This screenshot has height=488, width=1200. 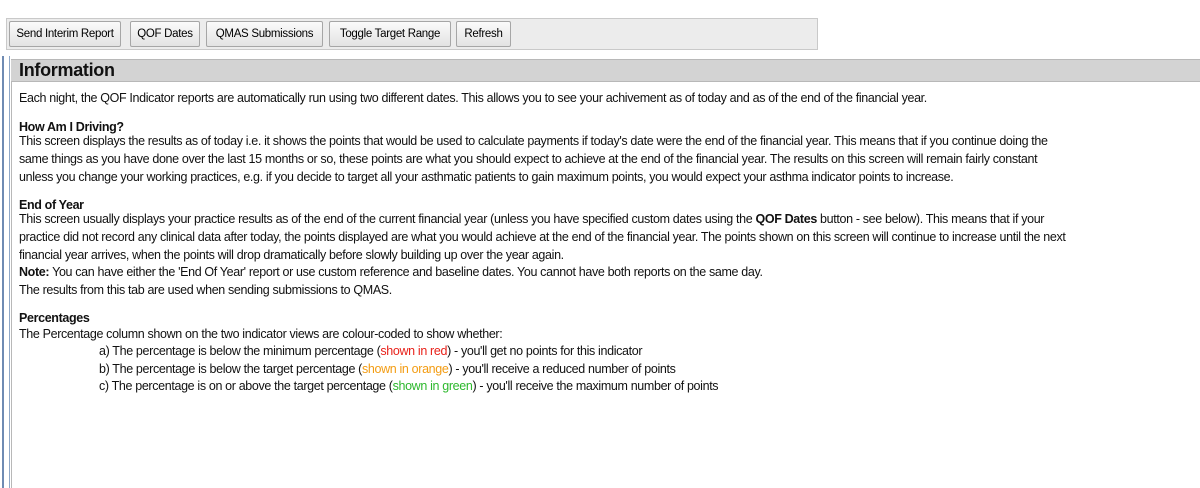 What do you see at coordinates (34, 272) in the screenshot?
I see `note-label: Note:` at bounding box center [34, 272].